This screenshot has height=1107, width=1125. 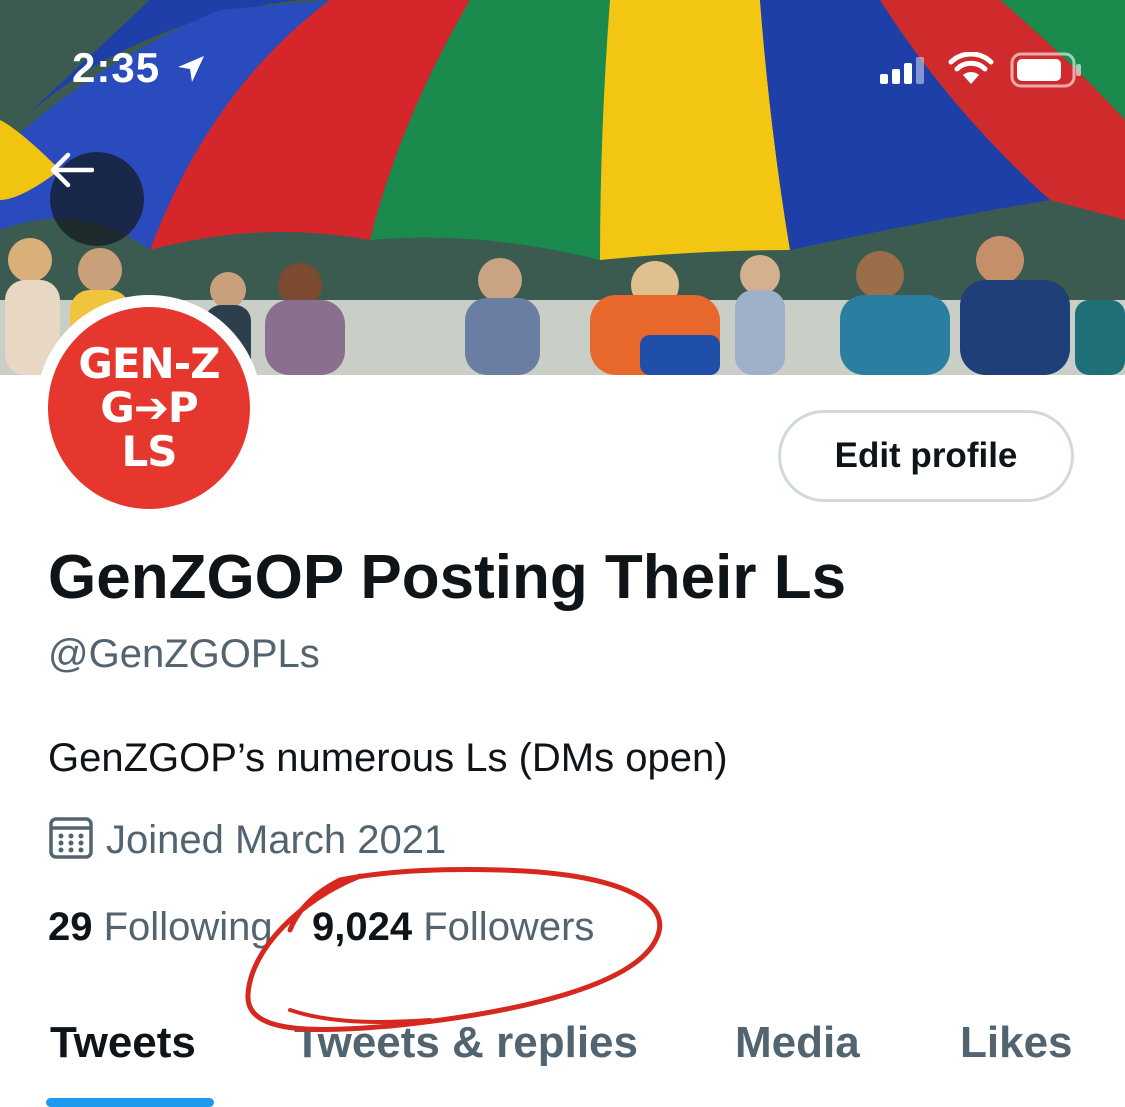 What do you see at coordinates (116, 67) in the screenshot?
I see `status-time: 2:35` at bounding box center [116, 67].